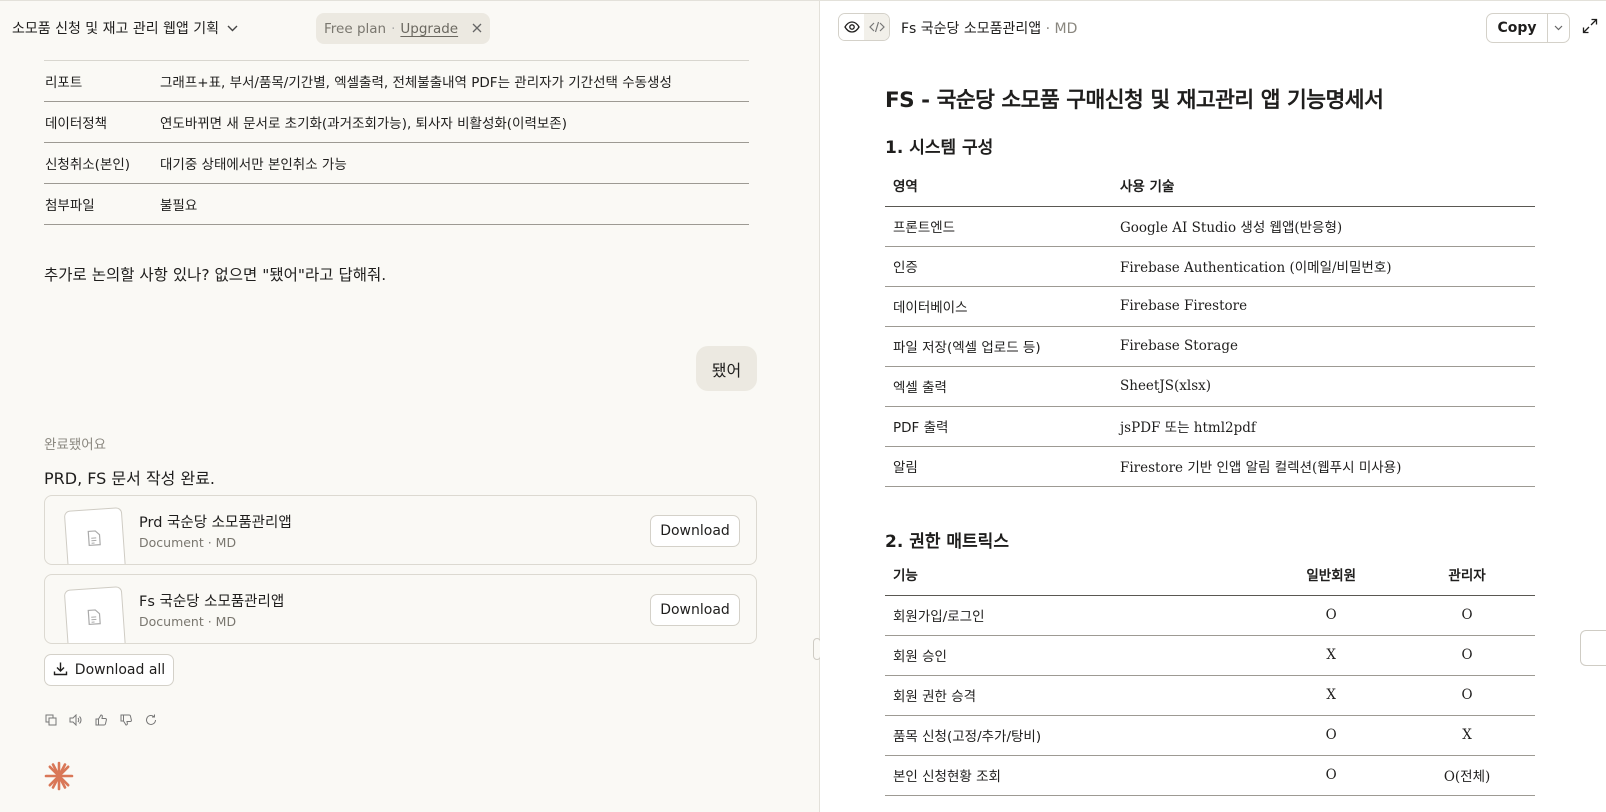  Describe the element at coordinates (1323, 386) in the screenshot. I see `tech-cell: SheetJS(xlsx)` at that location.